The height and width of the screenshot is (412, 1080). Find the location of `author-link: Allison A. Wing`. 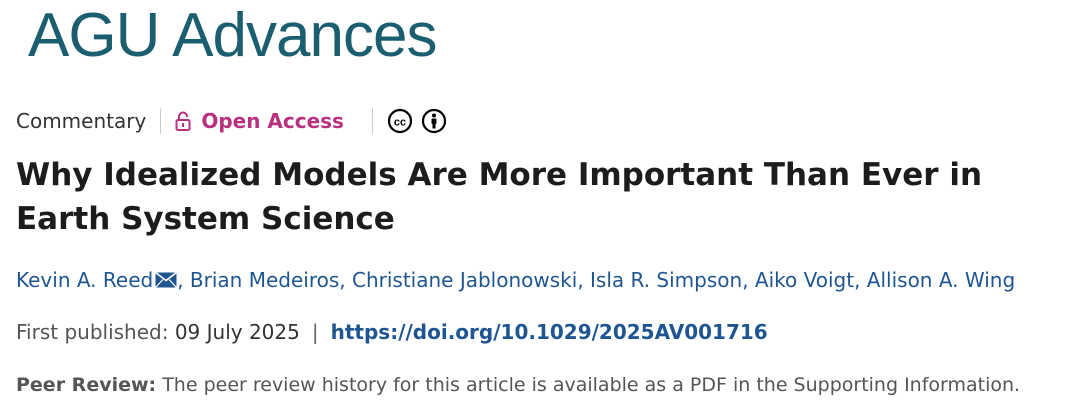

author-link: Allison A. Wing is located at coordinates (941, 280).